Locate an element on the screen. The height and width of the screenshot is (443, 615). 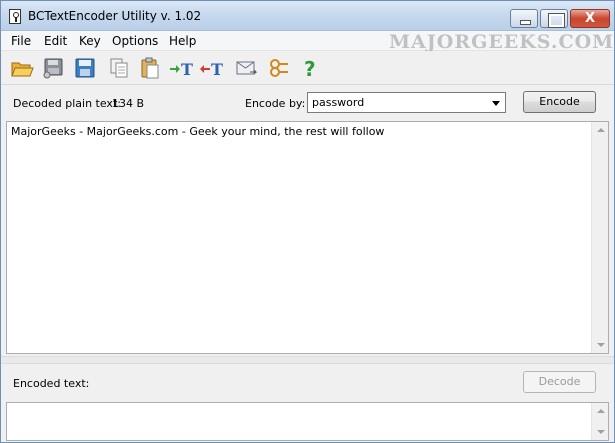
minimize-button is located at coordinates (524, 18).